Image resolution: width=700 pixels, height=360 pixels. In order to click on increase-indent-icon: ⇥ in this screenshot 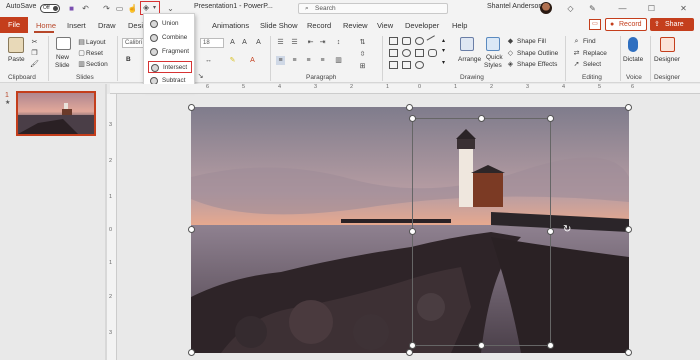, I will do `click(322, 42)`.